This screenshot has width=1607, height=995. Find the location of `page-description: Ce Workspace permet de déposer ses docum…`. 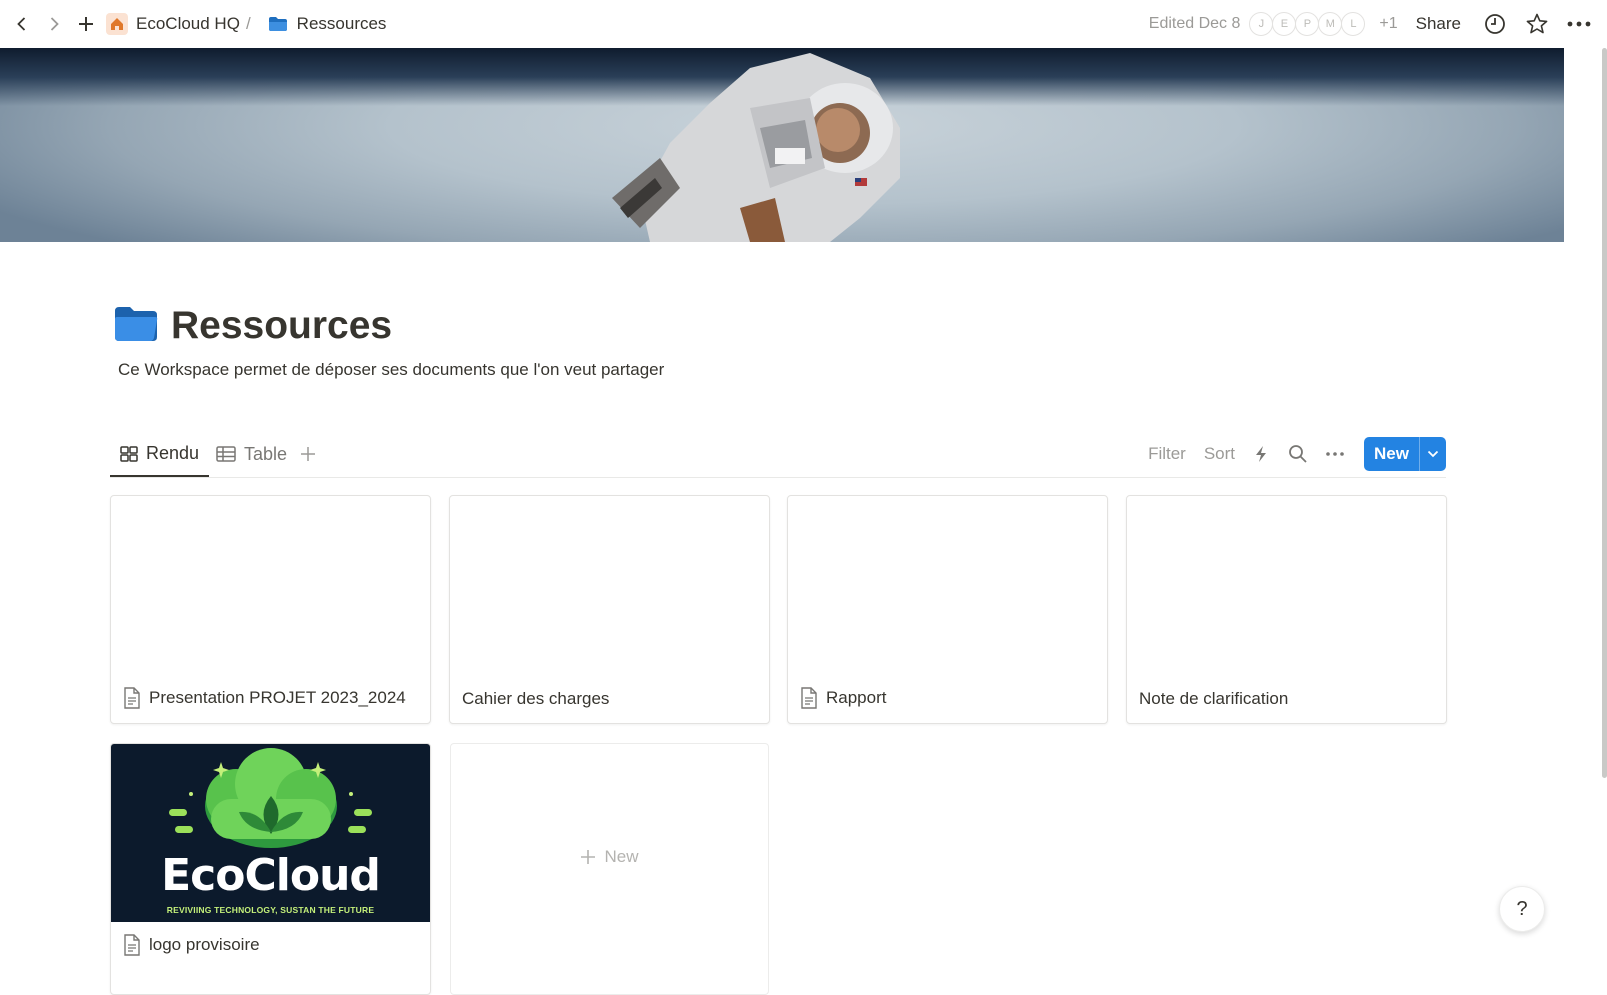

page-description: Ce Workspace permet de déposer ses docum… is located at coordinates (391, 370).